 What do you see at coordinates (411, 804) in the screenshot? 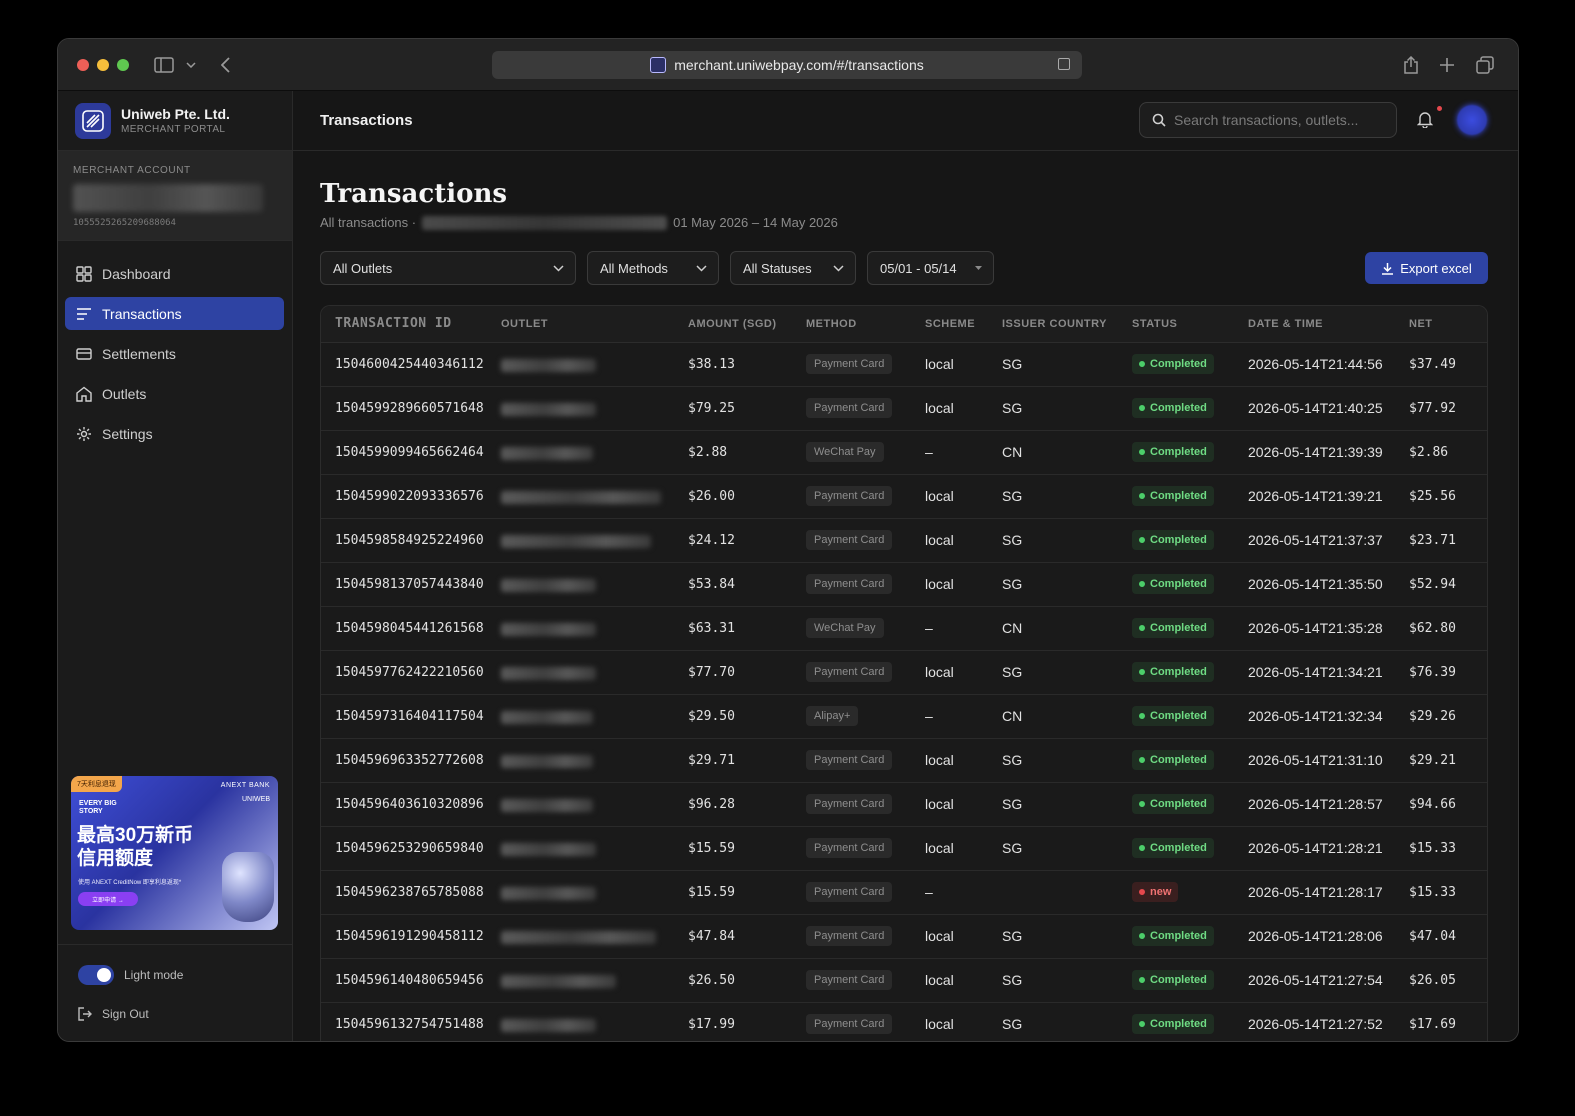
I see `transaction-id-cell: 1504596403610320896` at bounding box center [411, 804].